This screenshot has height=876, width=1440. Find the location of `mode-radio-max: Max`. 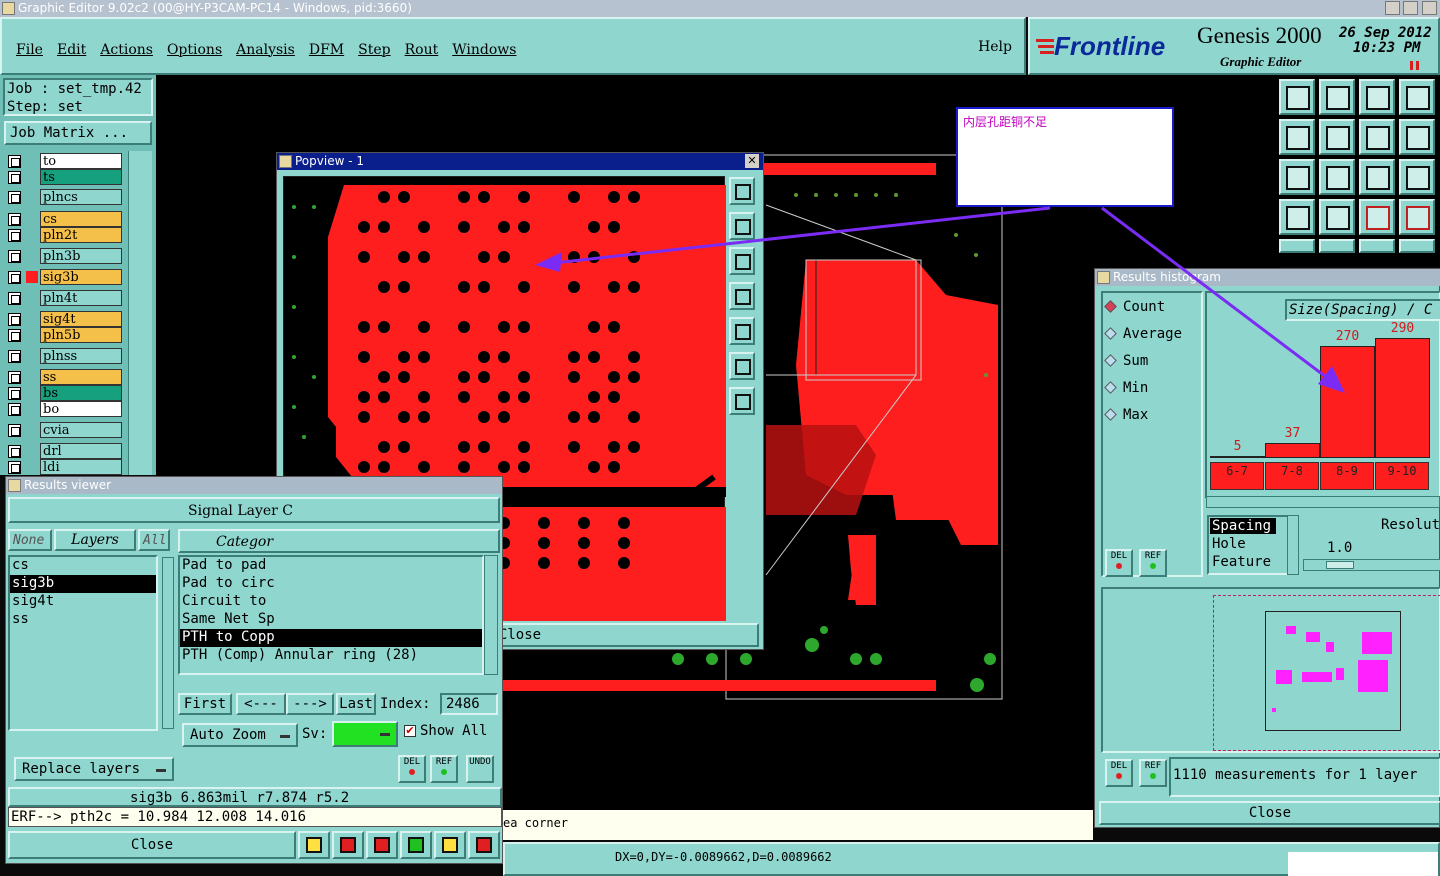

mode-radio-max: Max is located at coordinates (1126, 415).